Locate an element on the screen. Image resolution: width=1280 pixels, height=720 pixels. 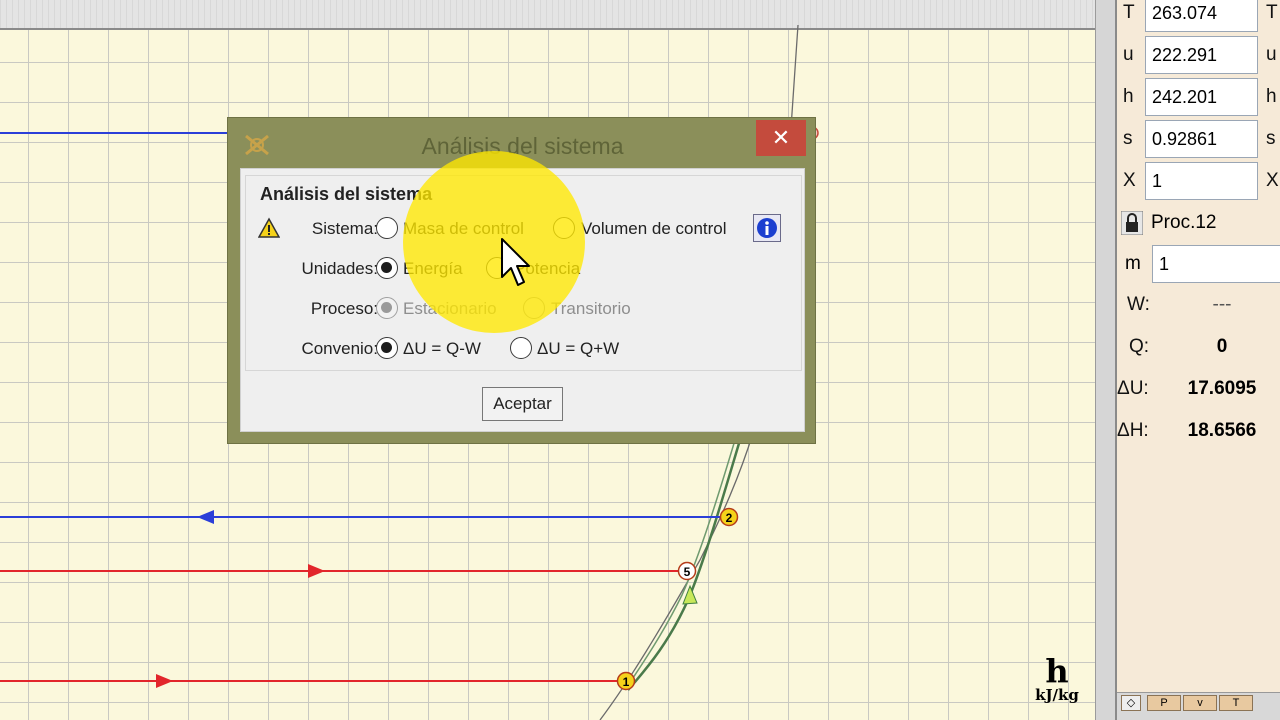
result-value: 18.6566 is located at coordinates (1222, 430).